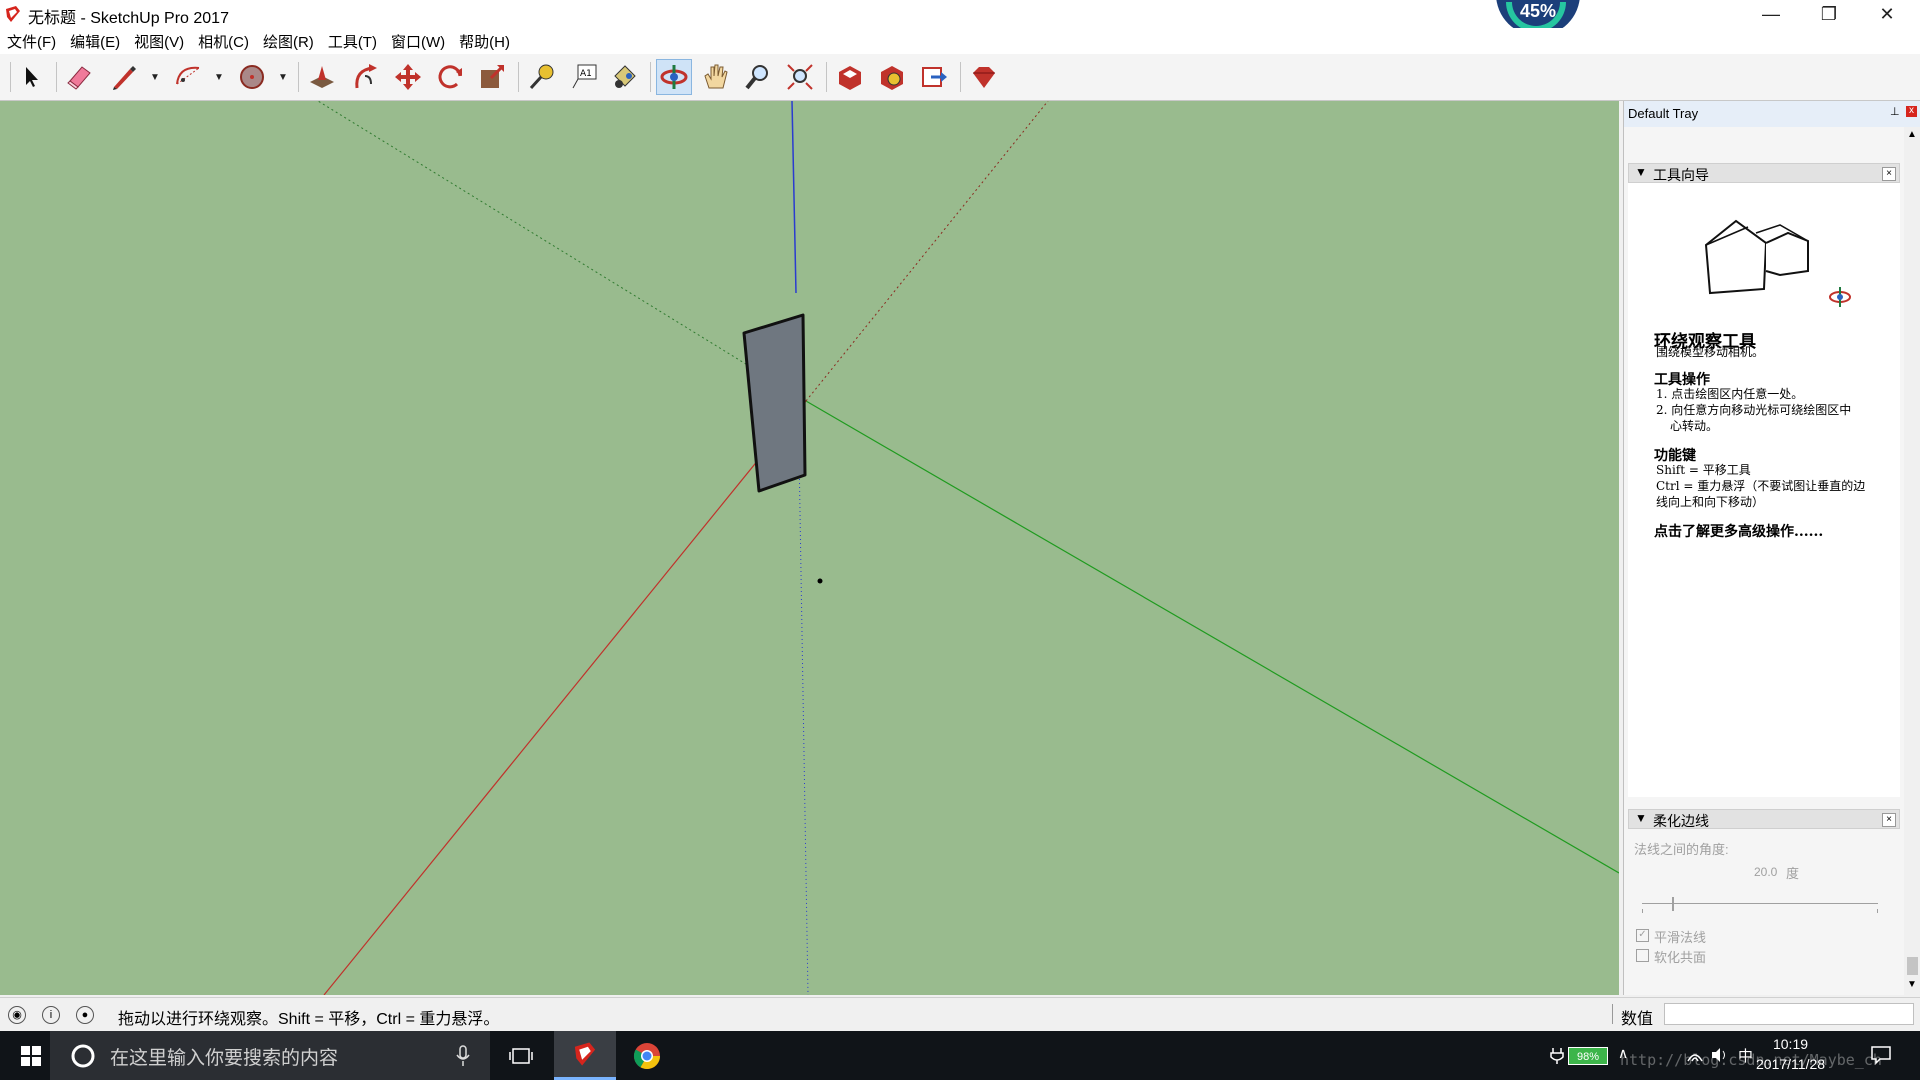 This screenshot has width=1920, height=1080. What do you see at coordinates (366, 77) in the screenshot?
I see `follow-me-tool-button` at bounding box center [366, 77].